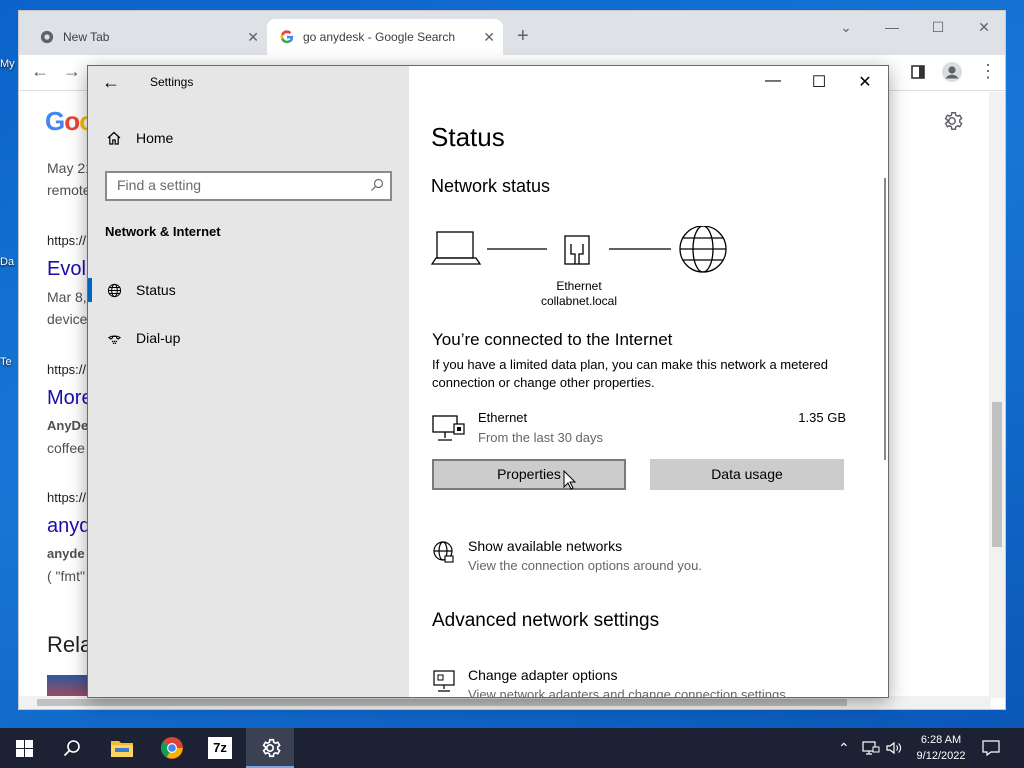 This screenshot has height=768, width=1024. Describe the element at coordinates (997, 395) in the screenshot. I see `page-scrollbar` at that location.